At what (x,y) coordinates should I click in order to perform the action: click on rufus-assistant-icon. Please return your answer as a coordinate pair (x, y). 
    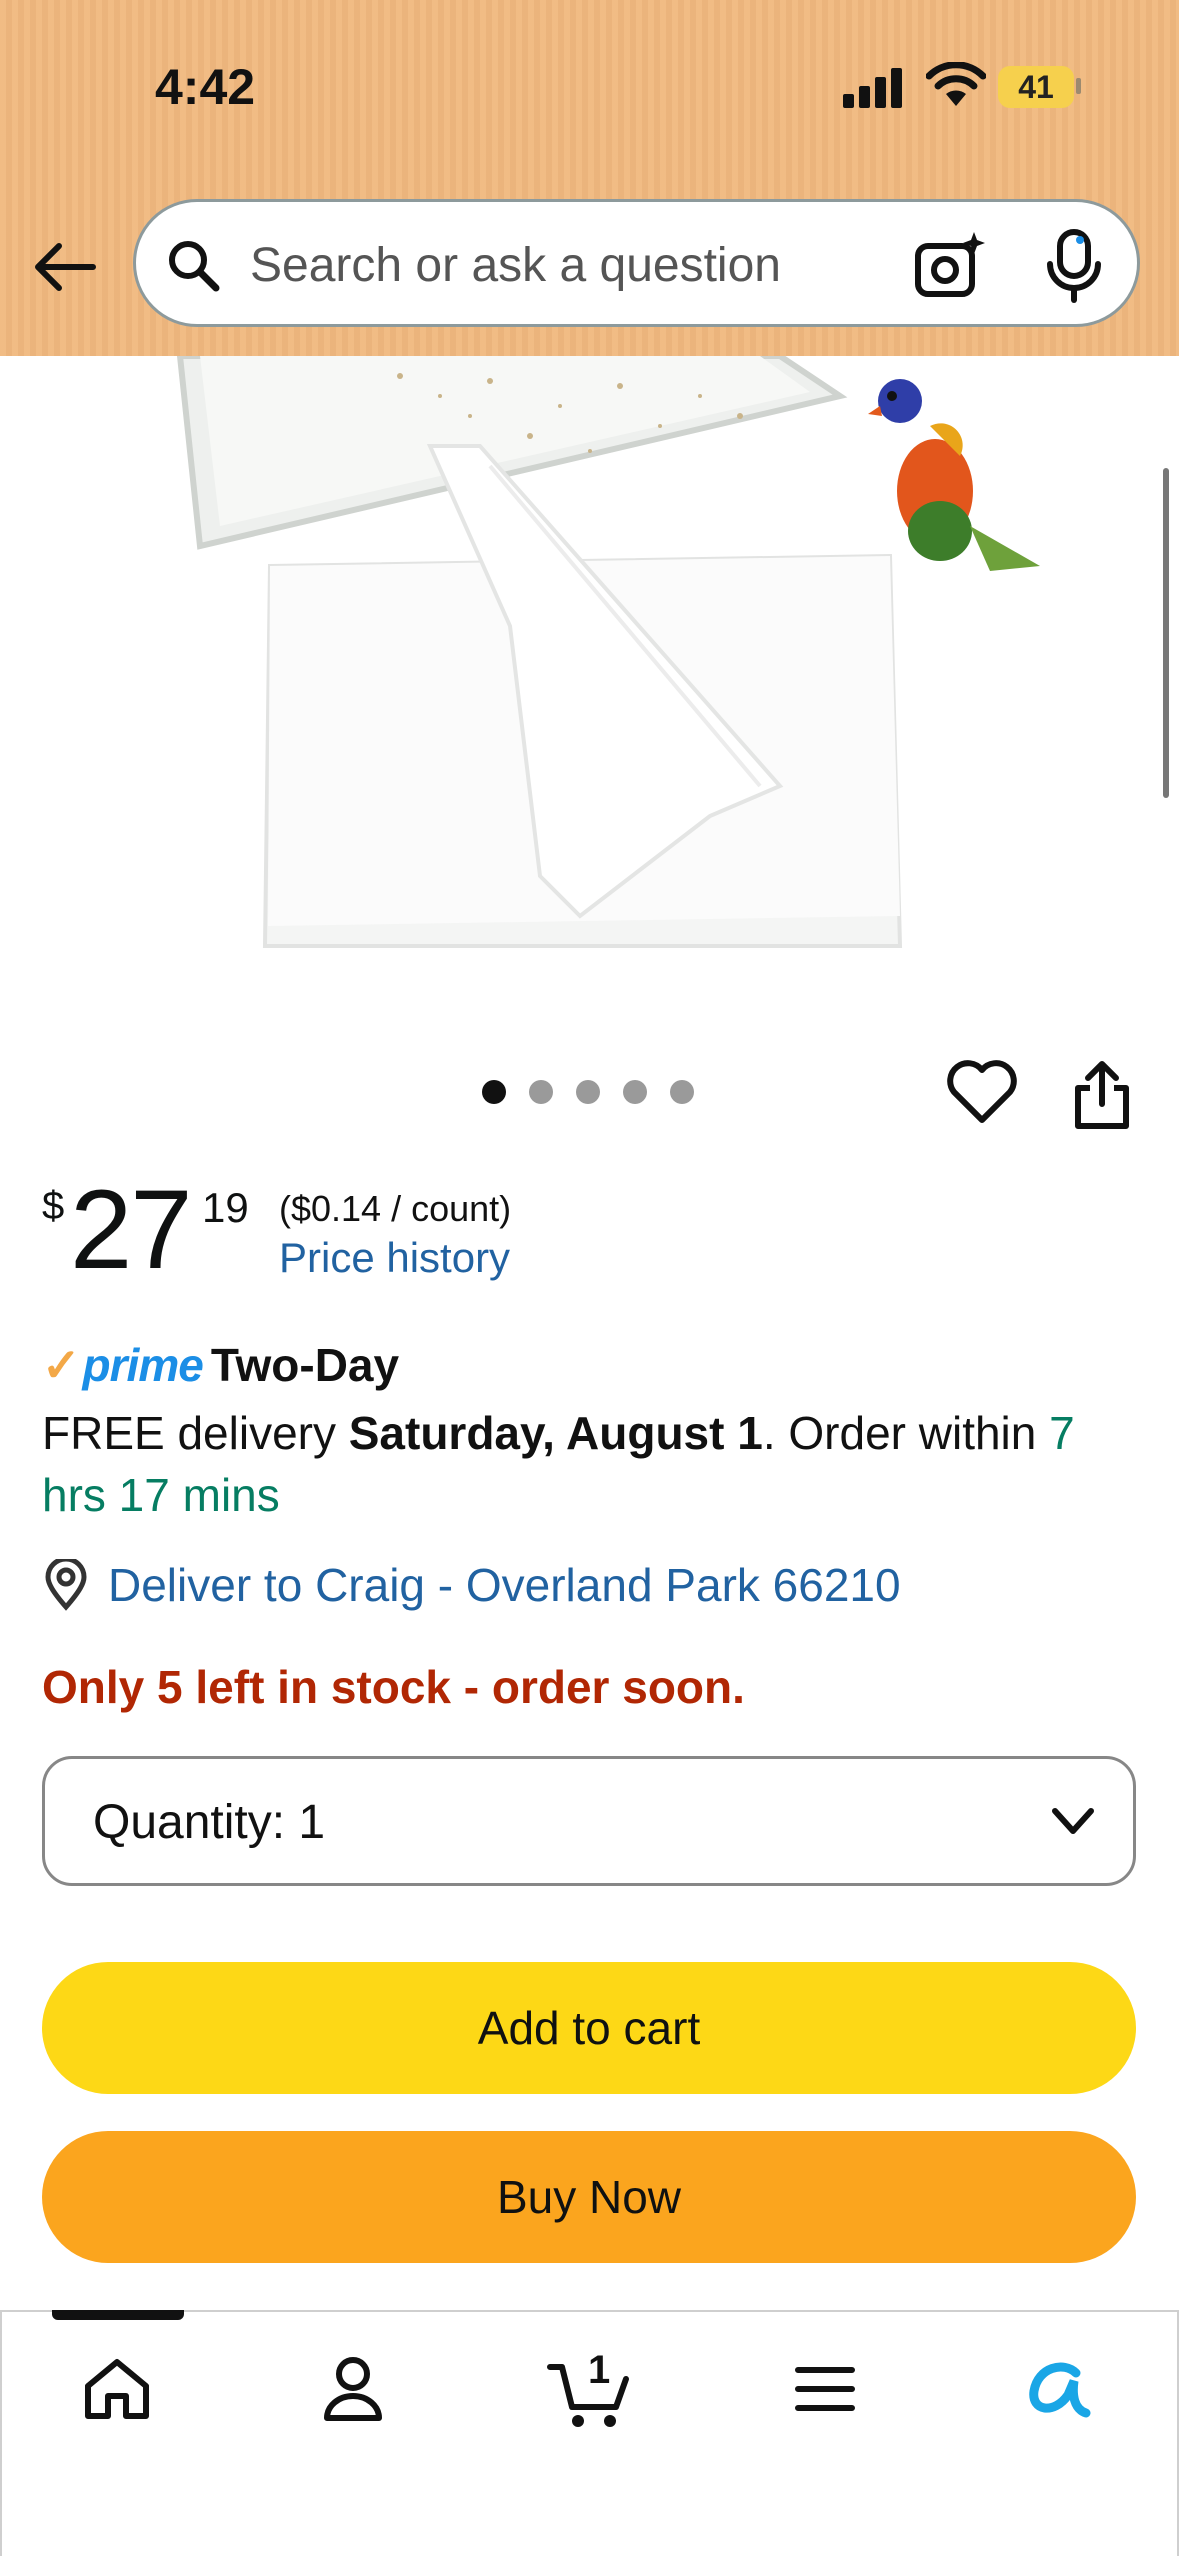
    Looking at the image, I should click on (1060, 2390).